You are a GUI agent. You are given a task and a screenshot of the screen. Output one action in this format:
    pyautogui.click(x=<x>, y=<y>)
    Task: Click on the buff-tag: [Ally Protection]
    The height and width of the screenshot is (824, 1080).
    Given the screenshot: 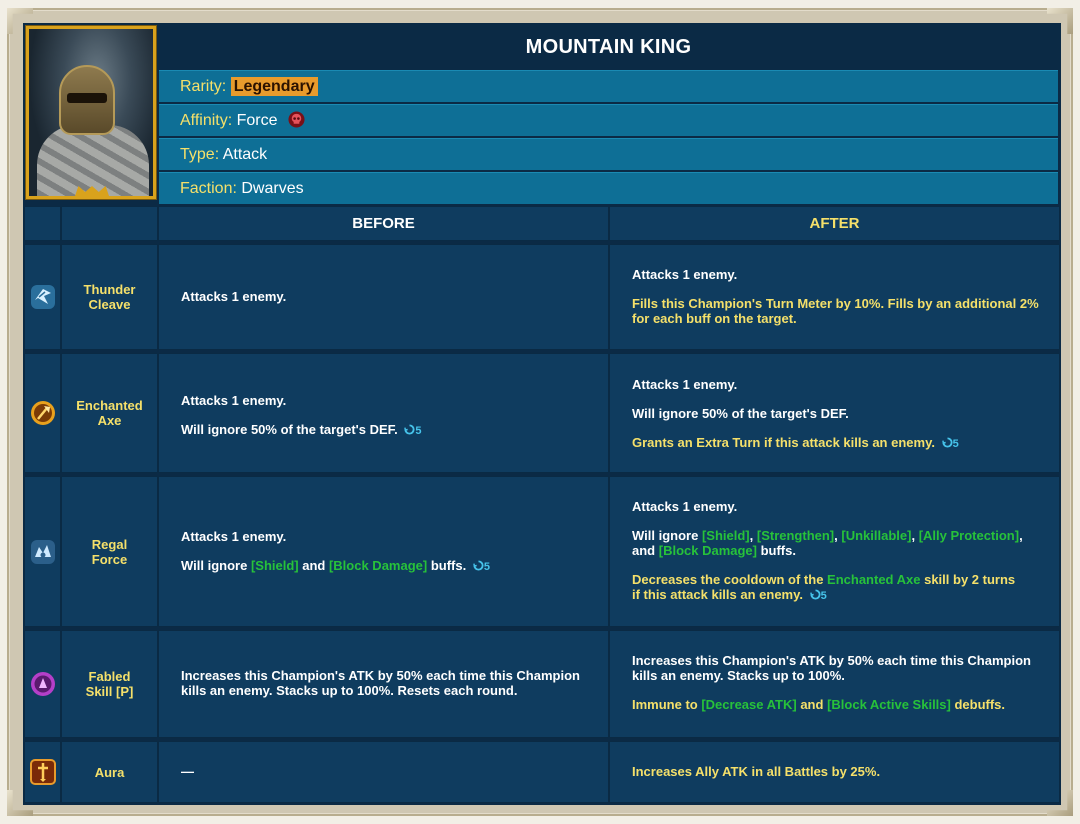 What is the action you would take?
    pyautogui.click(x=969, y=535)
    